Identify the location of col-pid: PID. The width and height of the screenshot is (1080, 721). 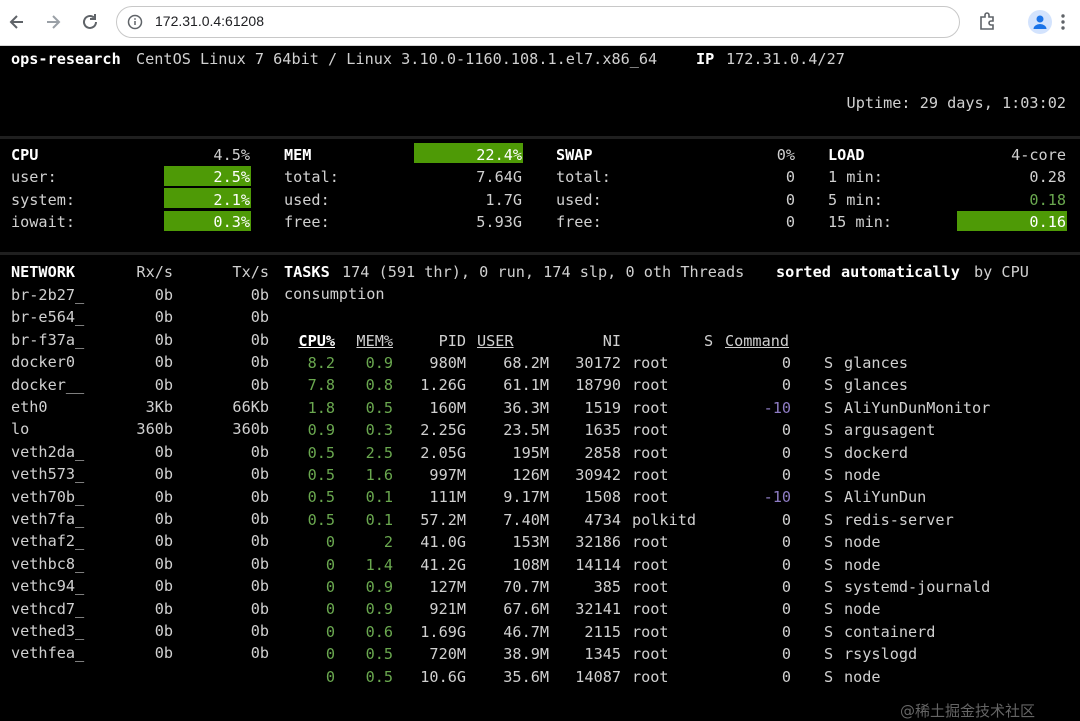
(443, 341).